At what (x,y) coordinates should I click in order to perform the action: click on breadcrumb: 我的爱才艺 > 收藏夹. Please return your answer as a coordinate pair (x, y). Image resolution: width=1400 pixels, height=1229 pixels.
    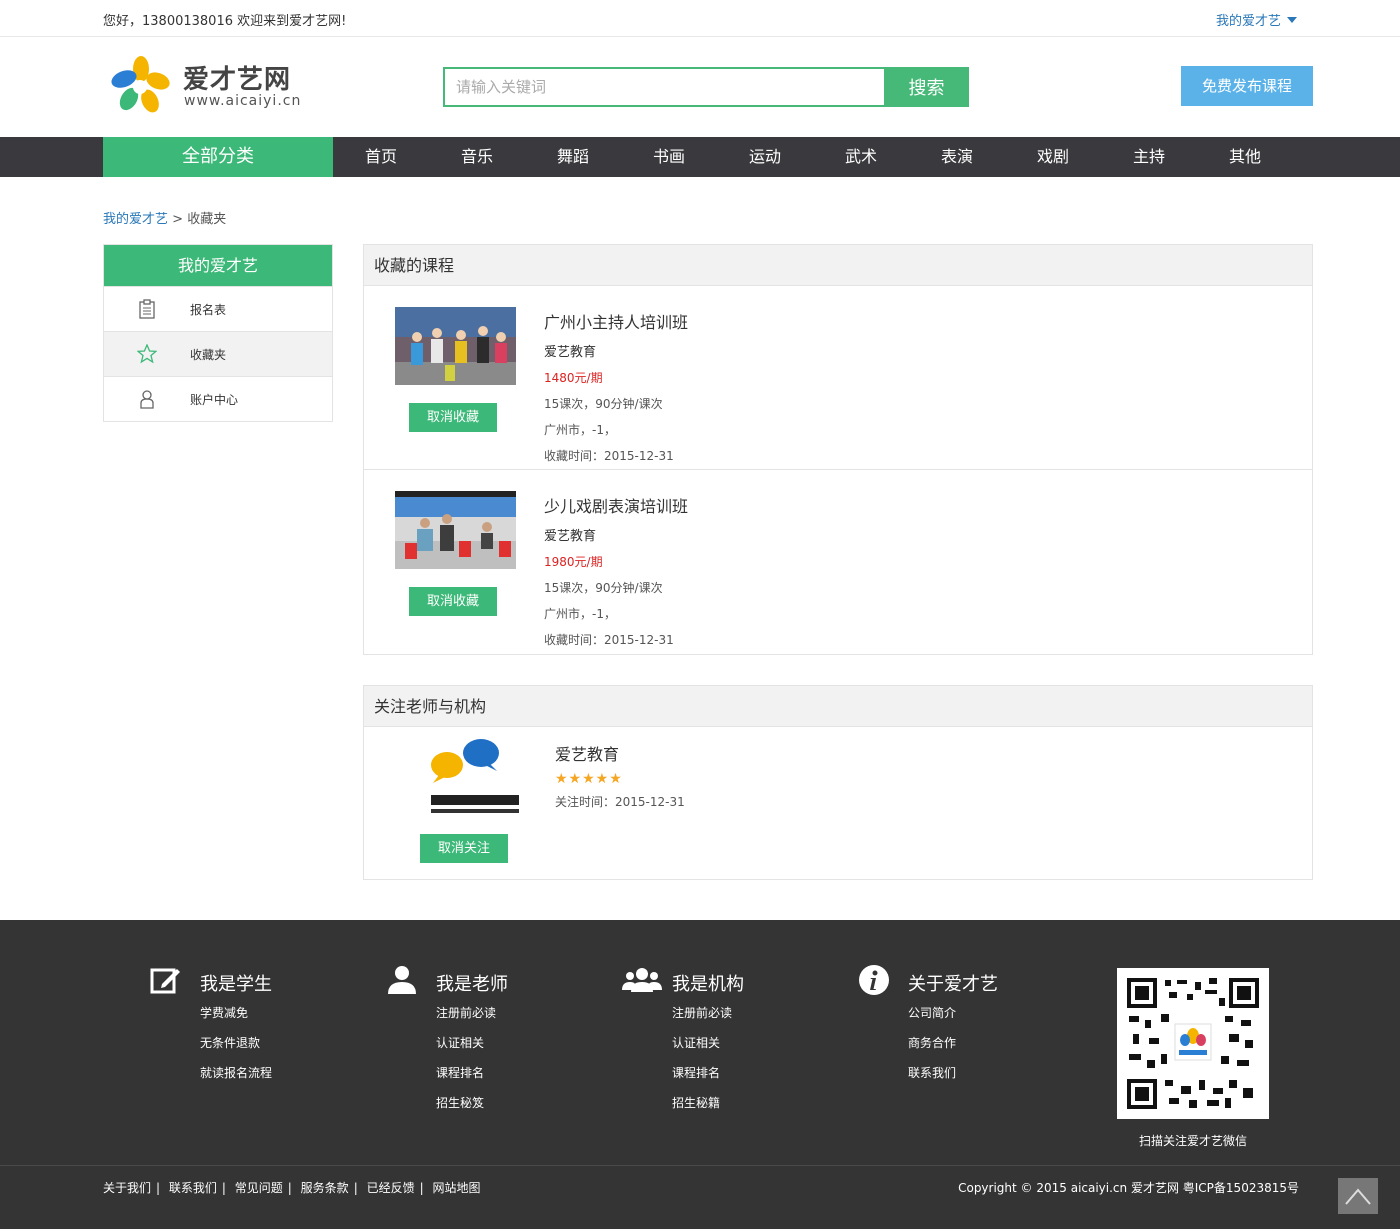
    Looking at the image, I should click on (164, 217).